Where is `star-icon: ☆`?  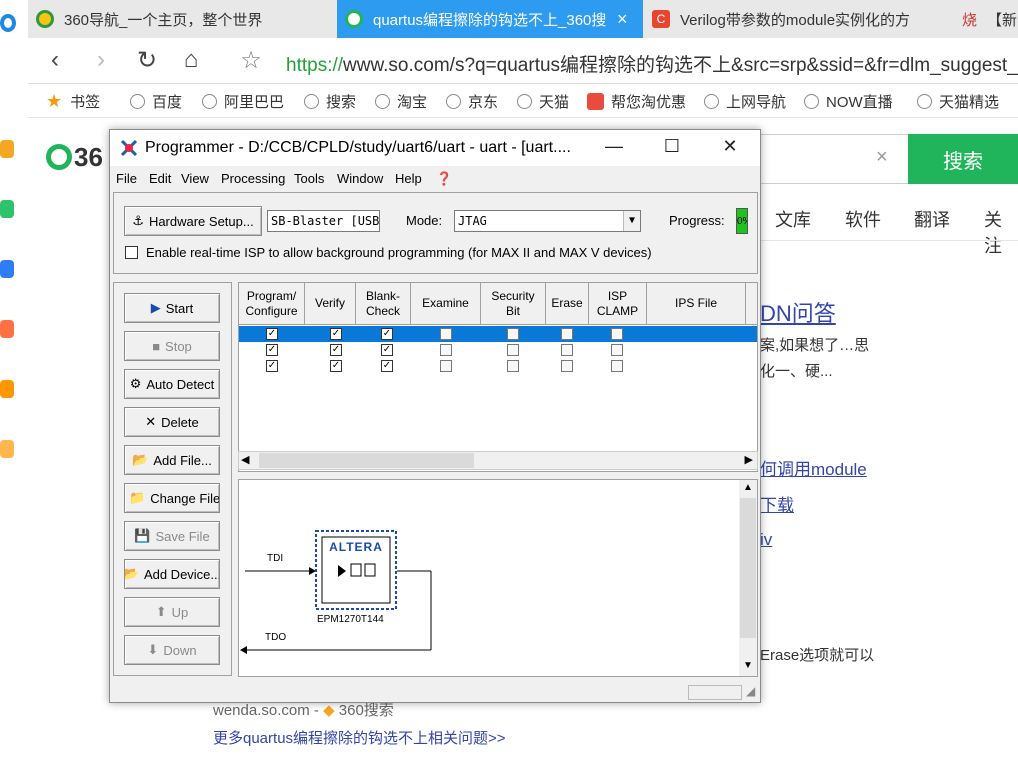 star-icon: ☆ is located at coordinates (251, 60).